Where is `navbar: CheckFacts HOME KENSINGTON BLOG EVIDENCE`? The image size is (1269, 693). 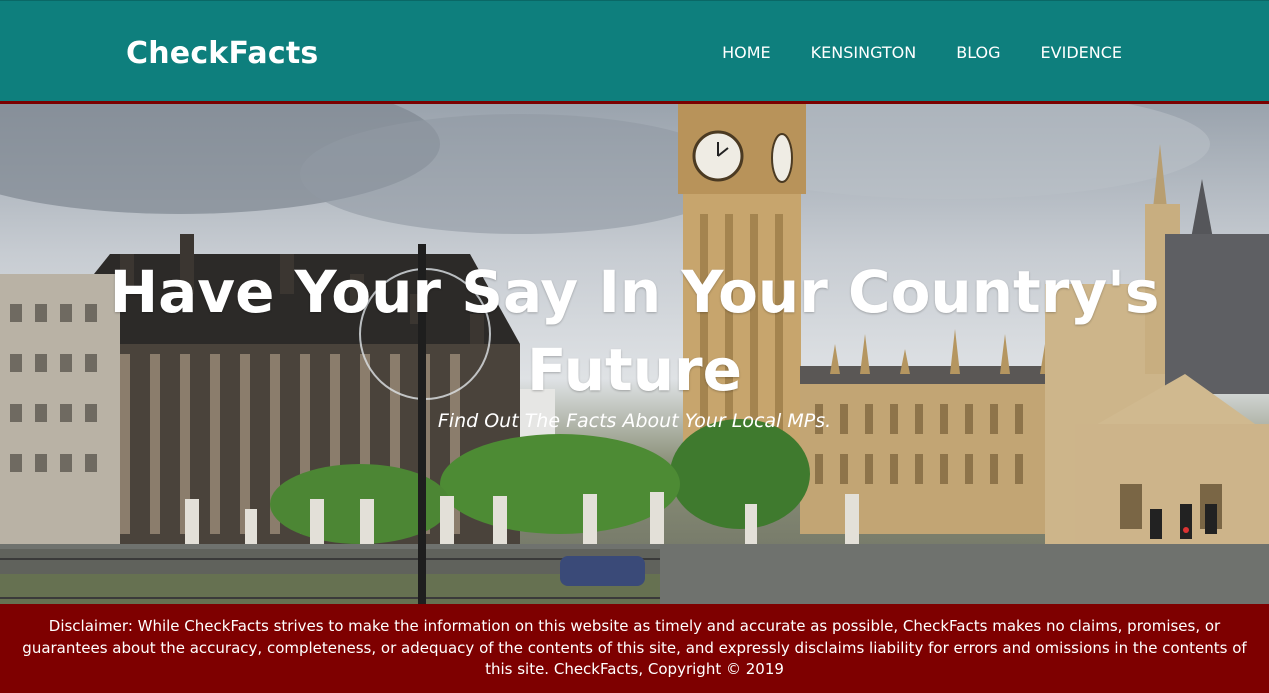 navbar: CheckFacts HOME KENSINGTON BLOG EVIDENCE is located at coordinates (634, 50).